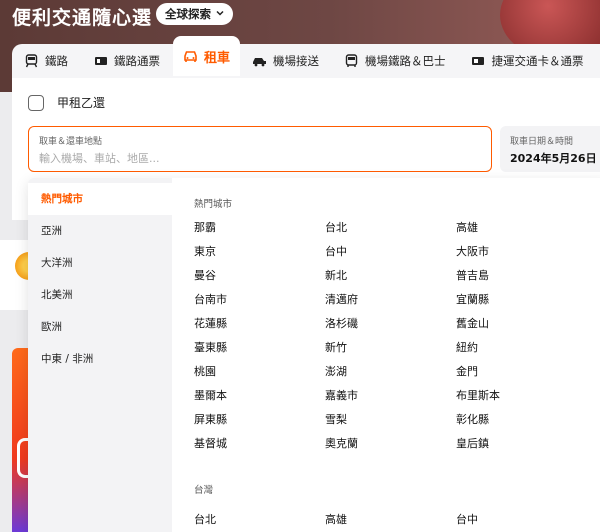 This screenshot has width=600, height=532. I want to click on city-option: 布里斯本, so click(521, 396).